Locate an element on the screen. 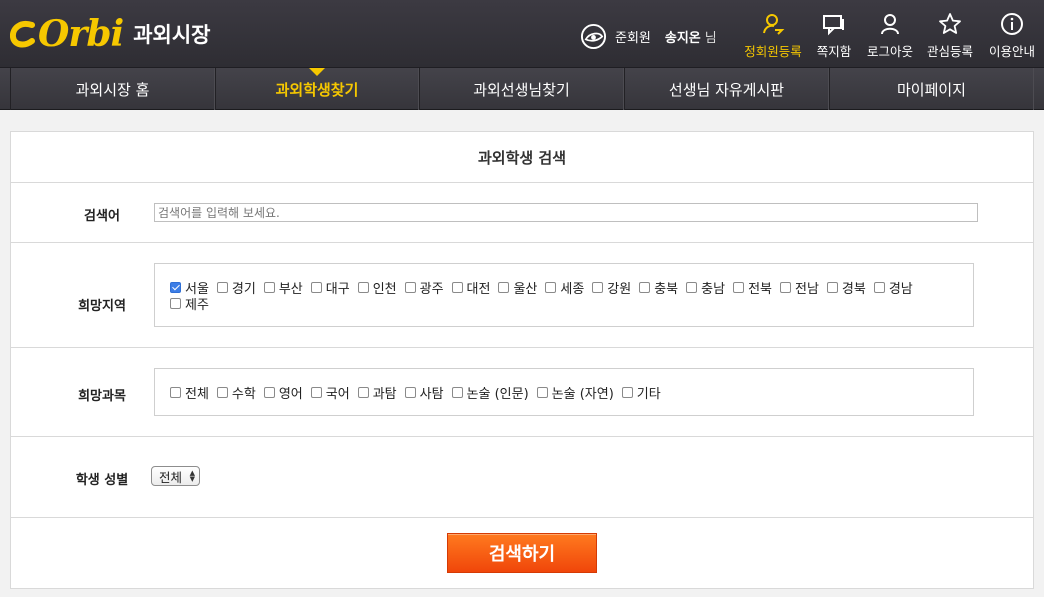 This screenshot has height=597, width=1044. region-option: 경북 is located at coordinates (846, 288).